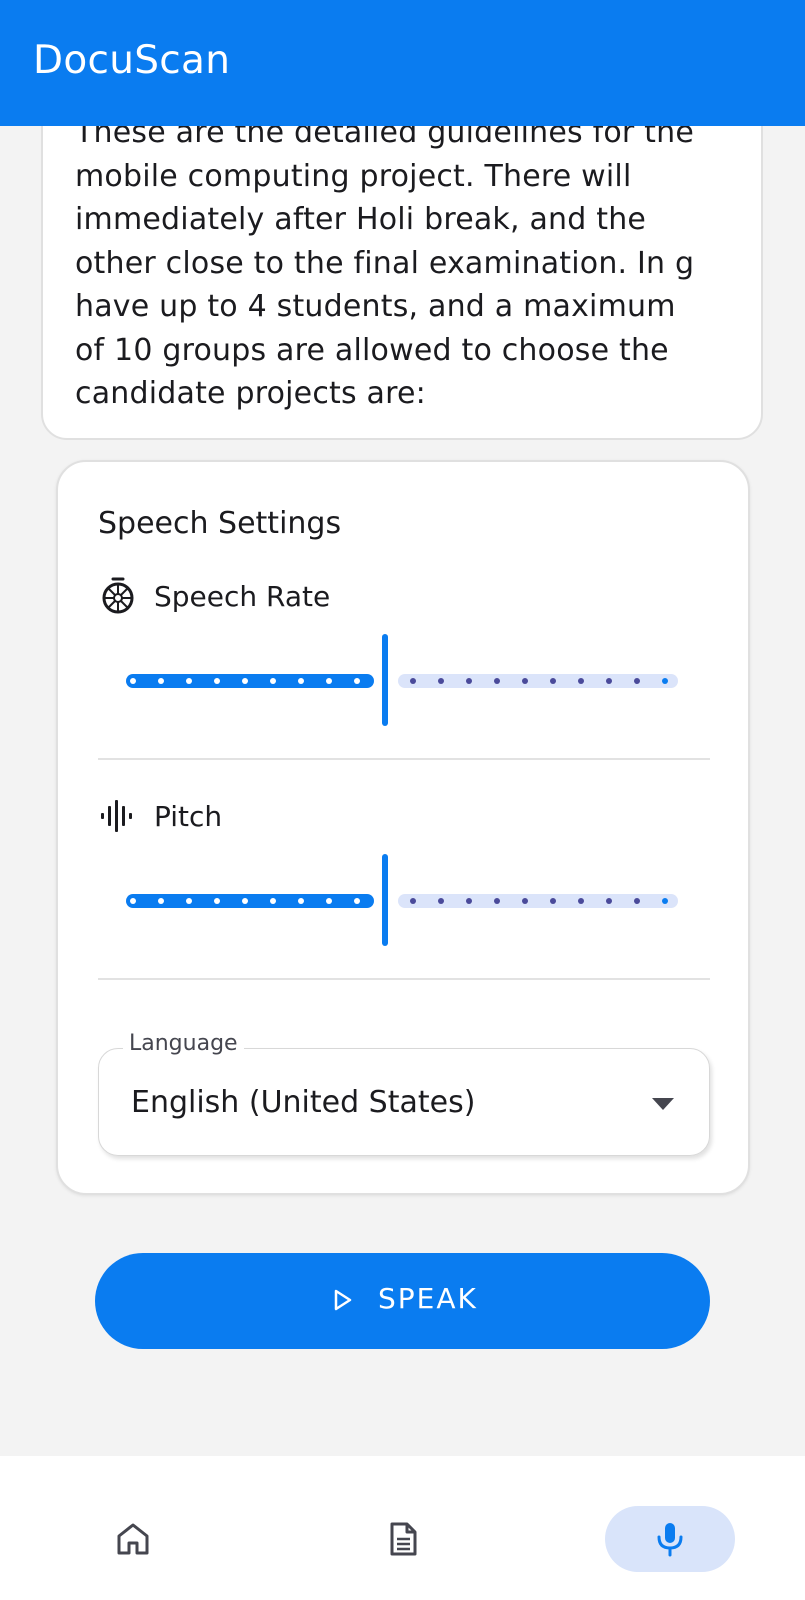 This screenshot has height=1600, width=805. I want to click on bottom-navigation, so click(402, 1528).